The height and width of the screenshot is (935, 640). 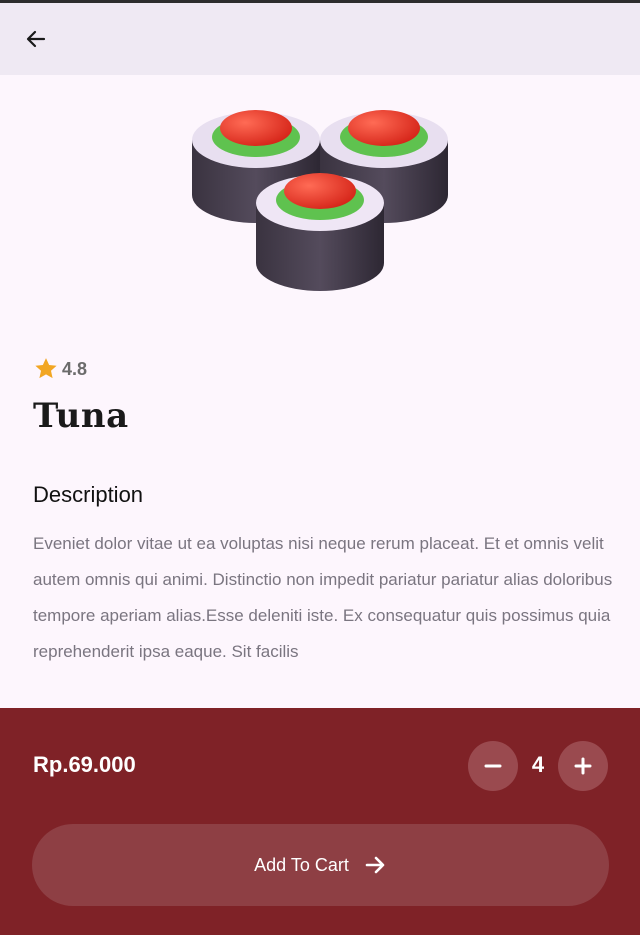 What do you see at coordinates (88, 494) in the screenshot?
I see `description-heading: Description` at bounding box center [88, 494].